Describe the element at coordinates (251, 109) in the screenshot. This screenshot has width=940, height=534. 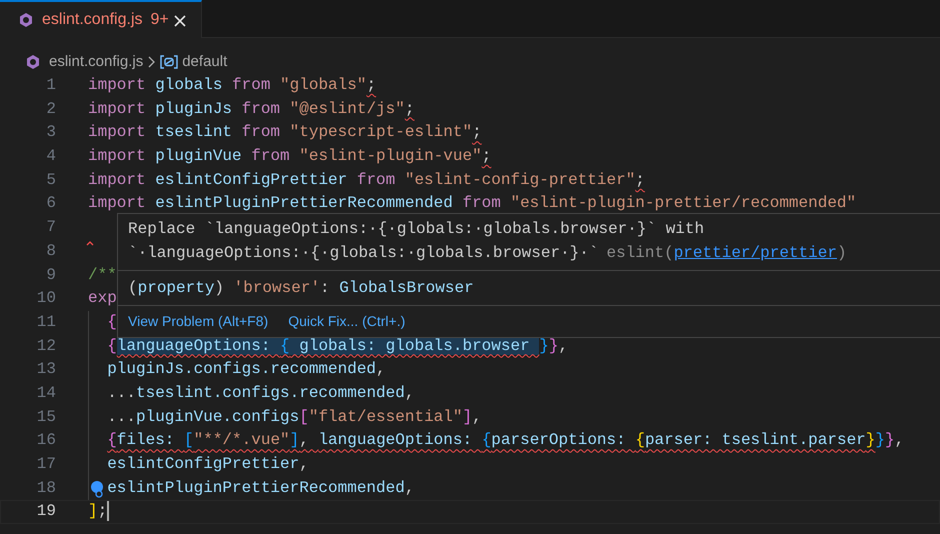
I see `code-line: import pluginJs from "@eslint/js";` at that location.